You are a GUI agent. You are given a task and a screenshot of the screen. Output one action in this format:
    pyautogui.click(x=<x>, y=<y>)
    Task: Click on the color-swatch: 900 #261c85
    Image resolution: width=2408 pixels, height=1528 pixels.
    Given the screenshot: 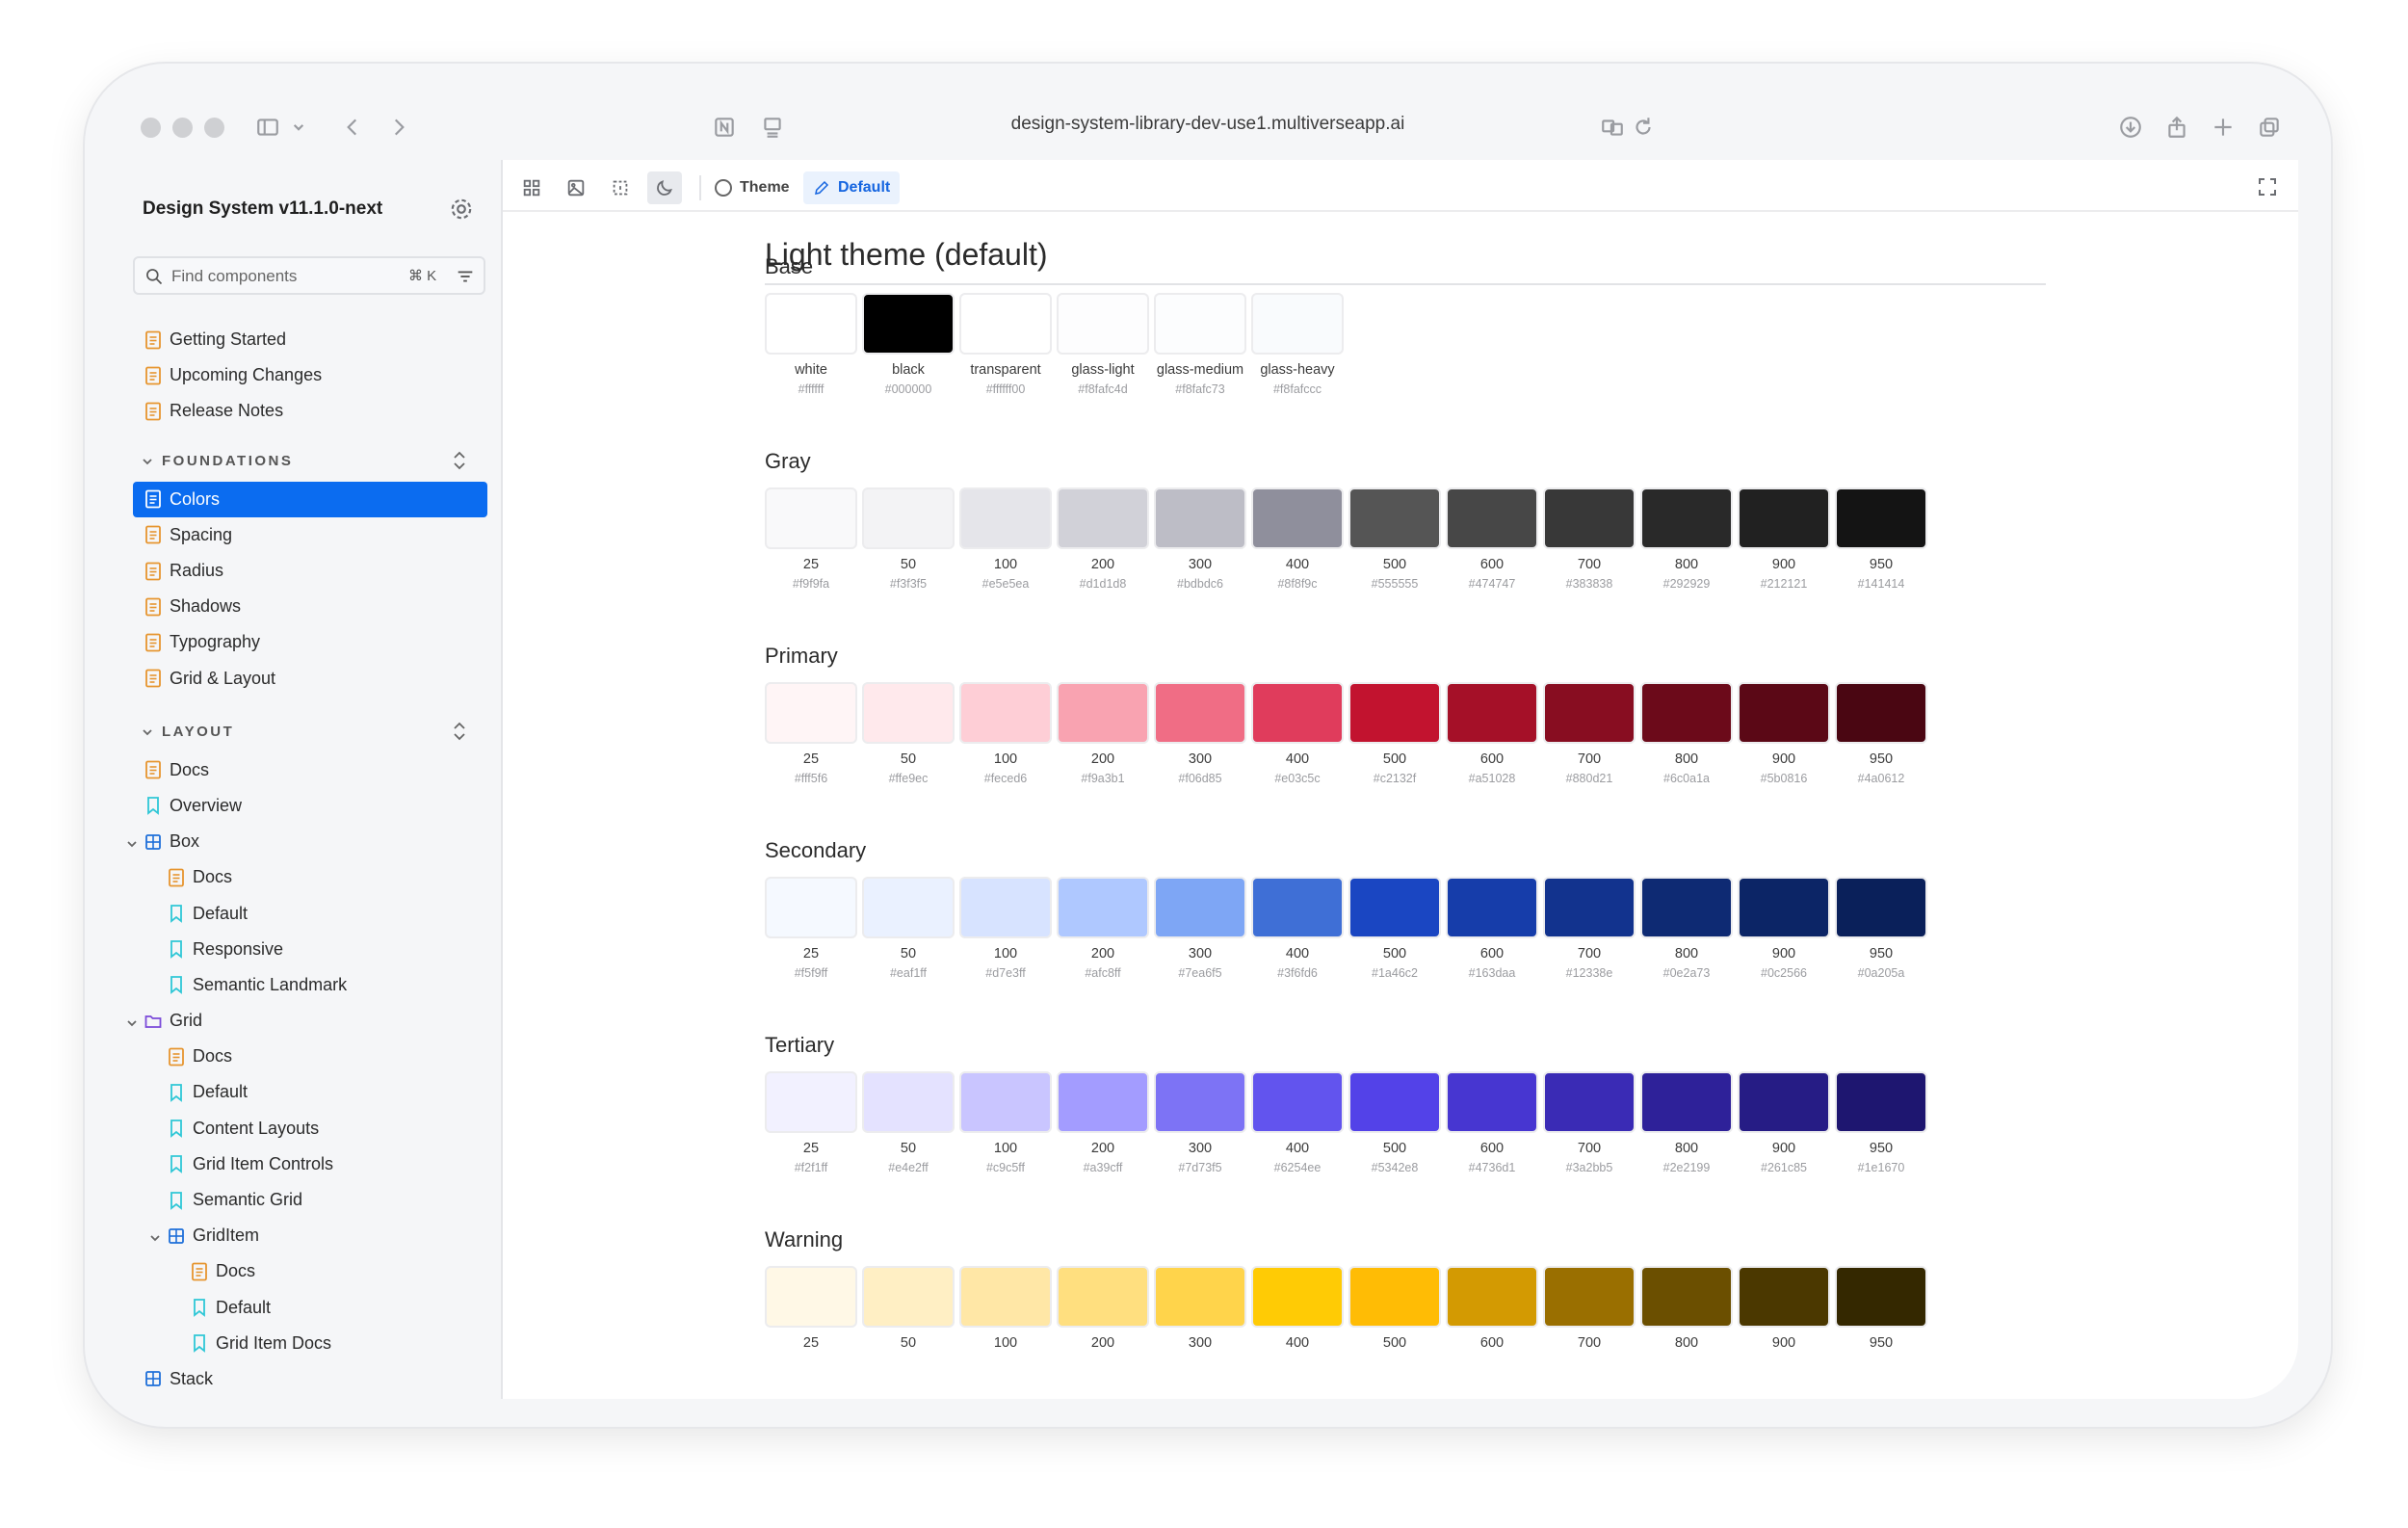 What is the action you would take?
    pyautogui.click(x=1784, y=1123)
    